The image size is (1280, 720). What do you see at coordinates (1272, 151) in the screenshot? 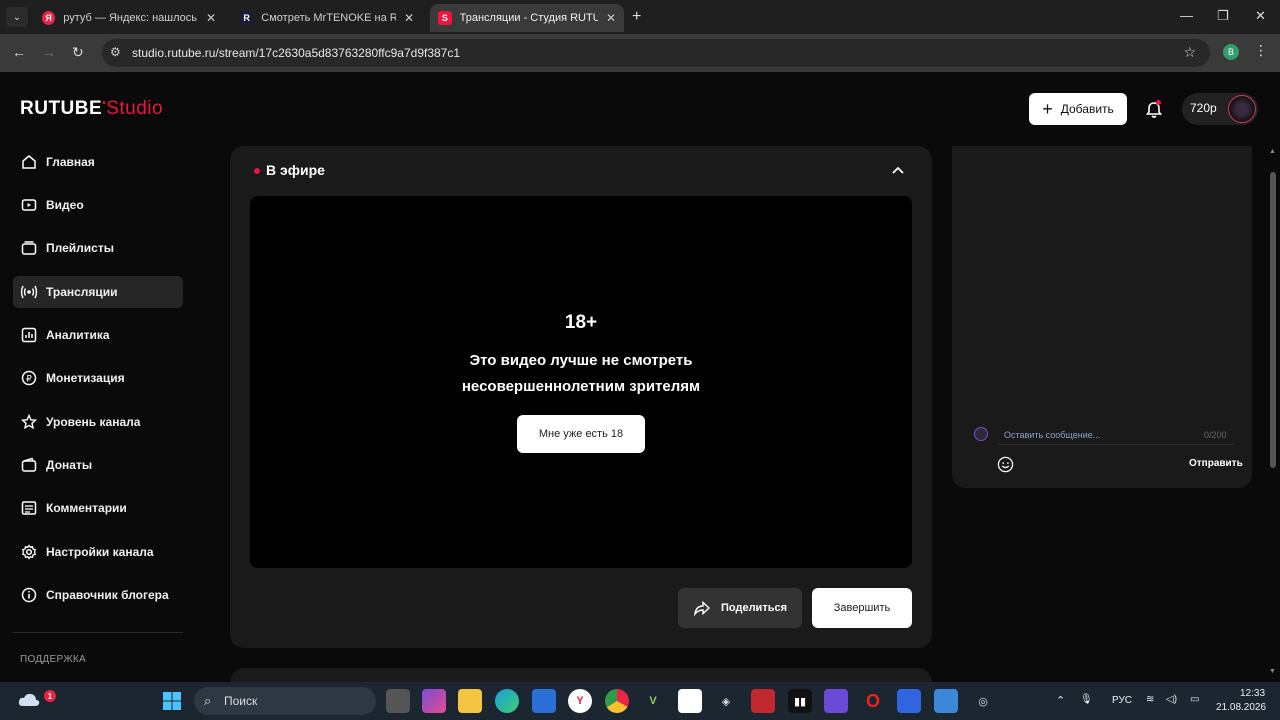
I see `scroll-up-icon: ▲` at bounding box center [1272, 151].